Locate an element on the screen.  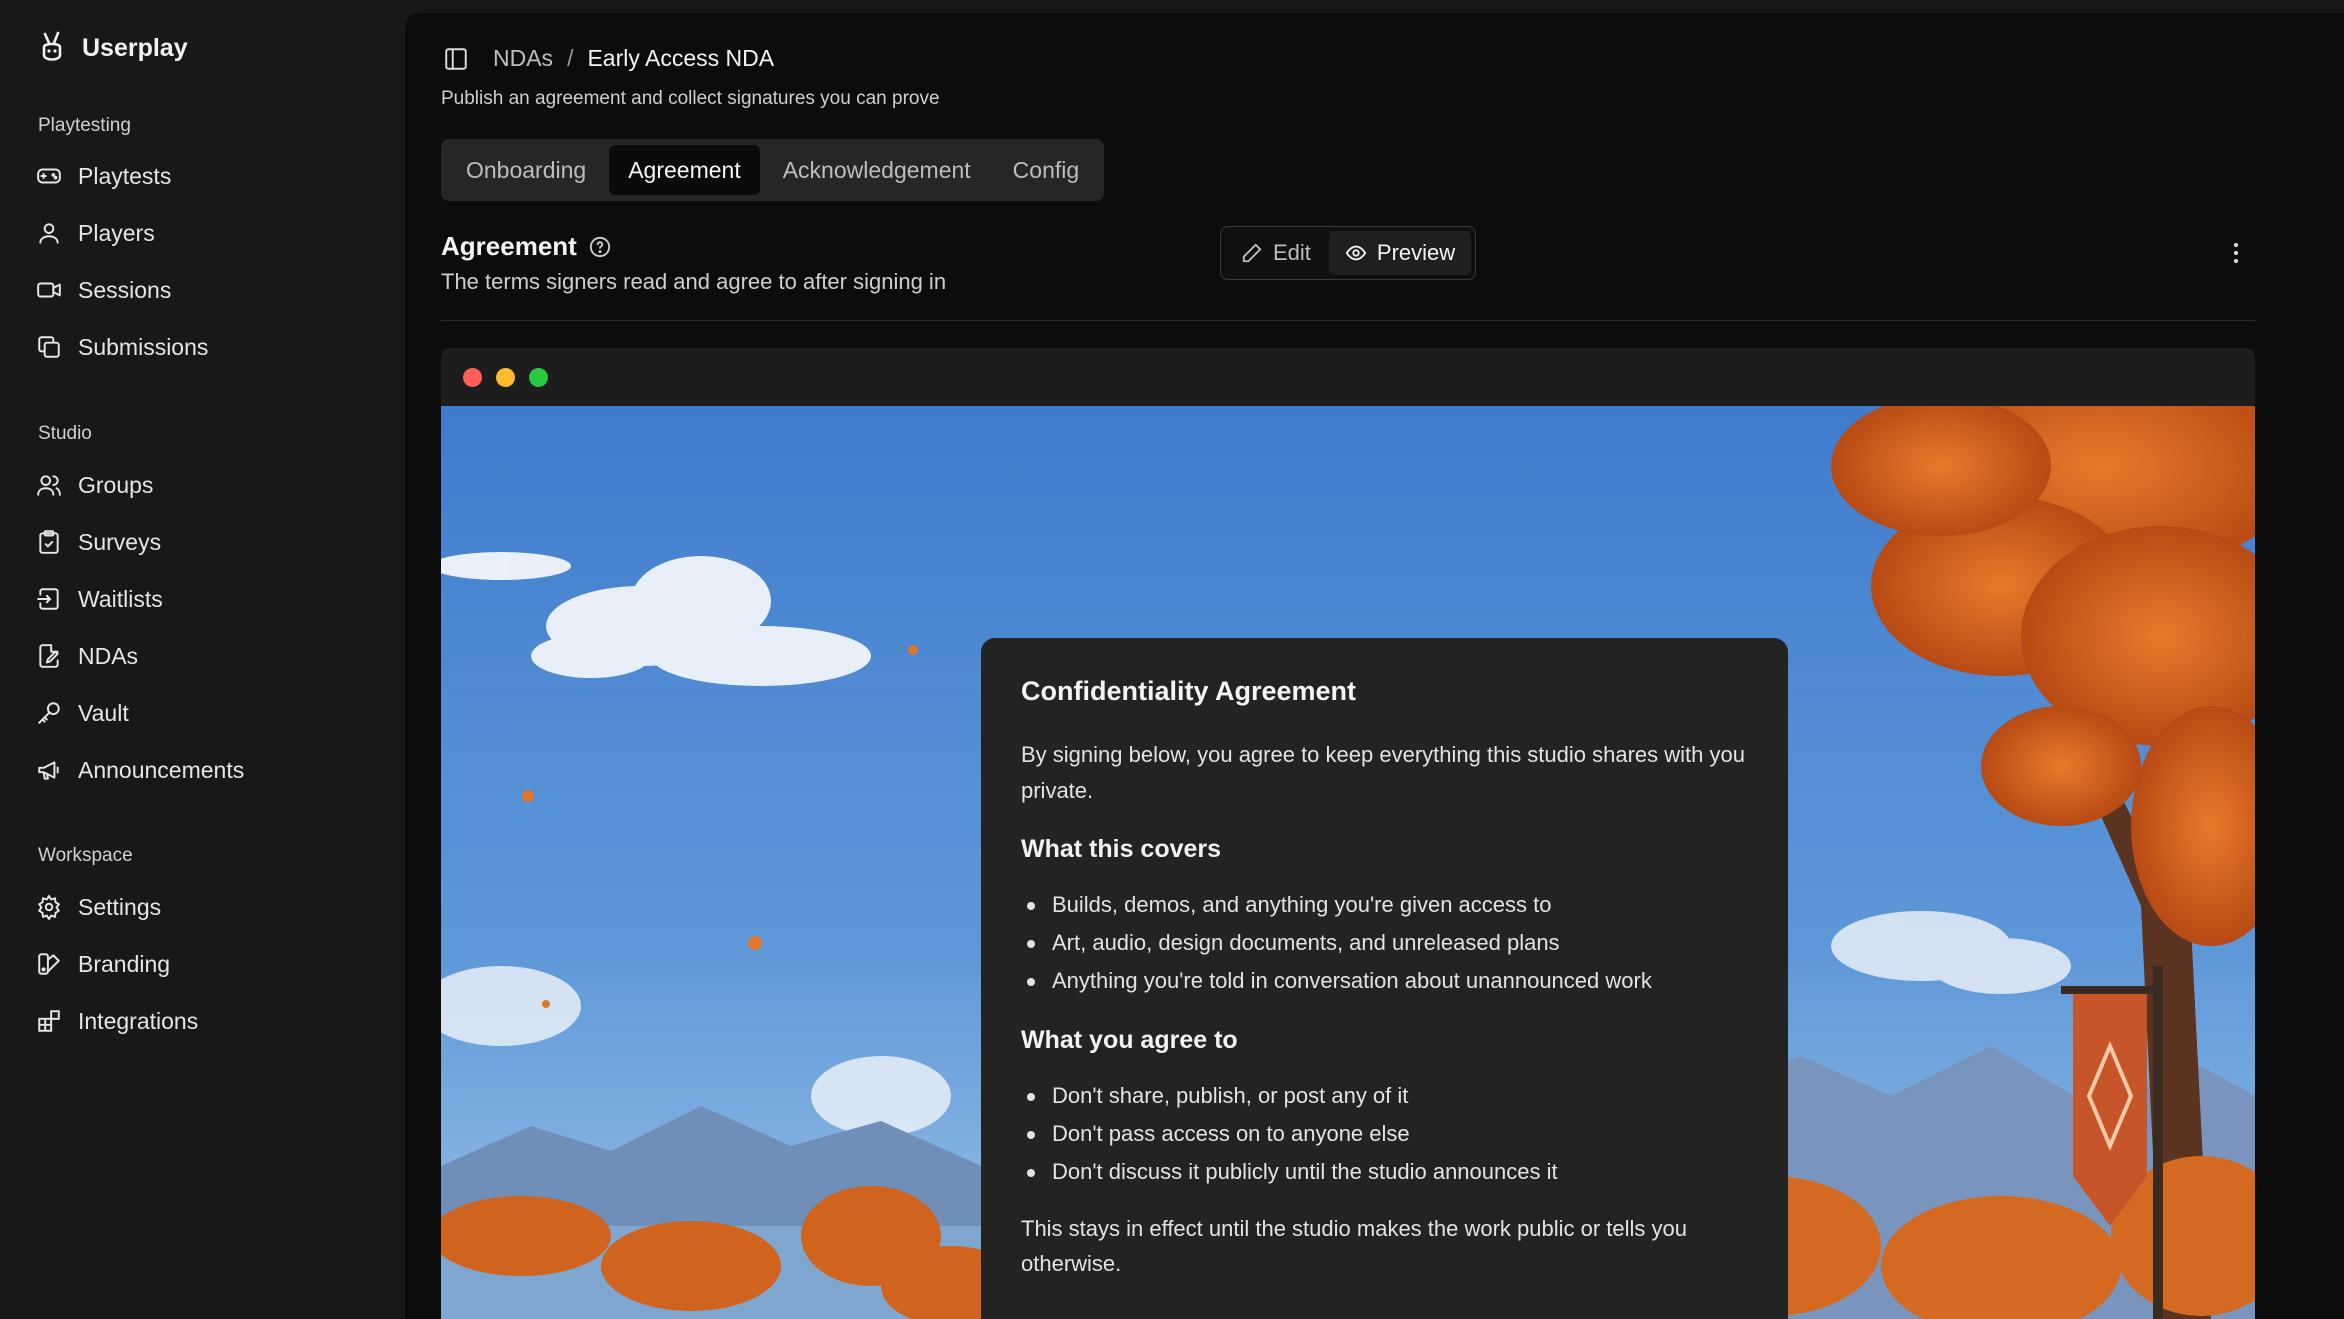
covers-heading: What this covers is located at coordinates (1121, 849).